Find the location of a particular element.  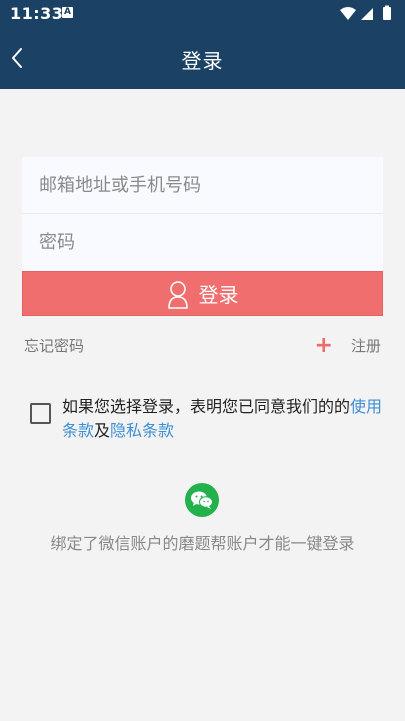

register-link: + 注册 is located at coordinates (347, 345).